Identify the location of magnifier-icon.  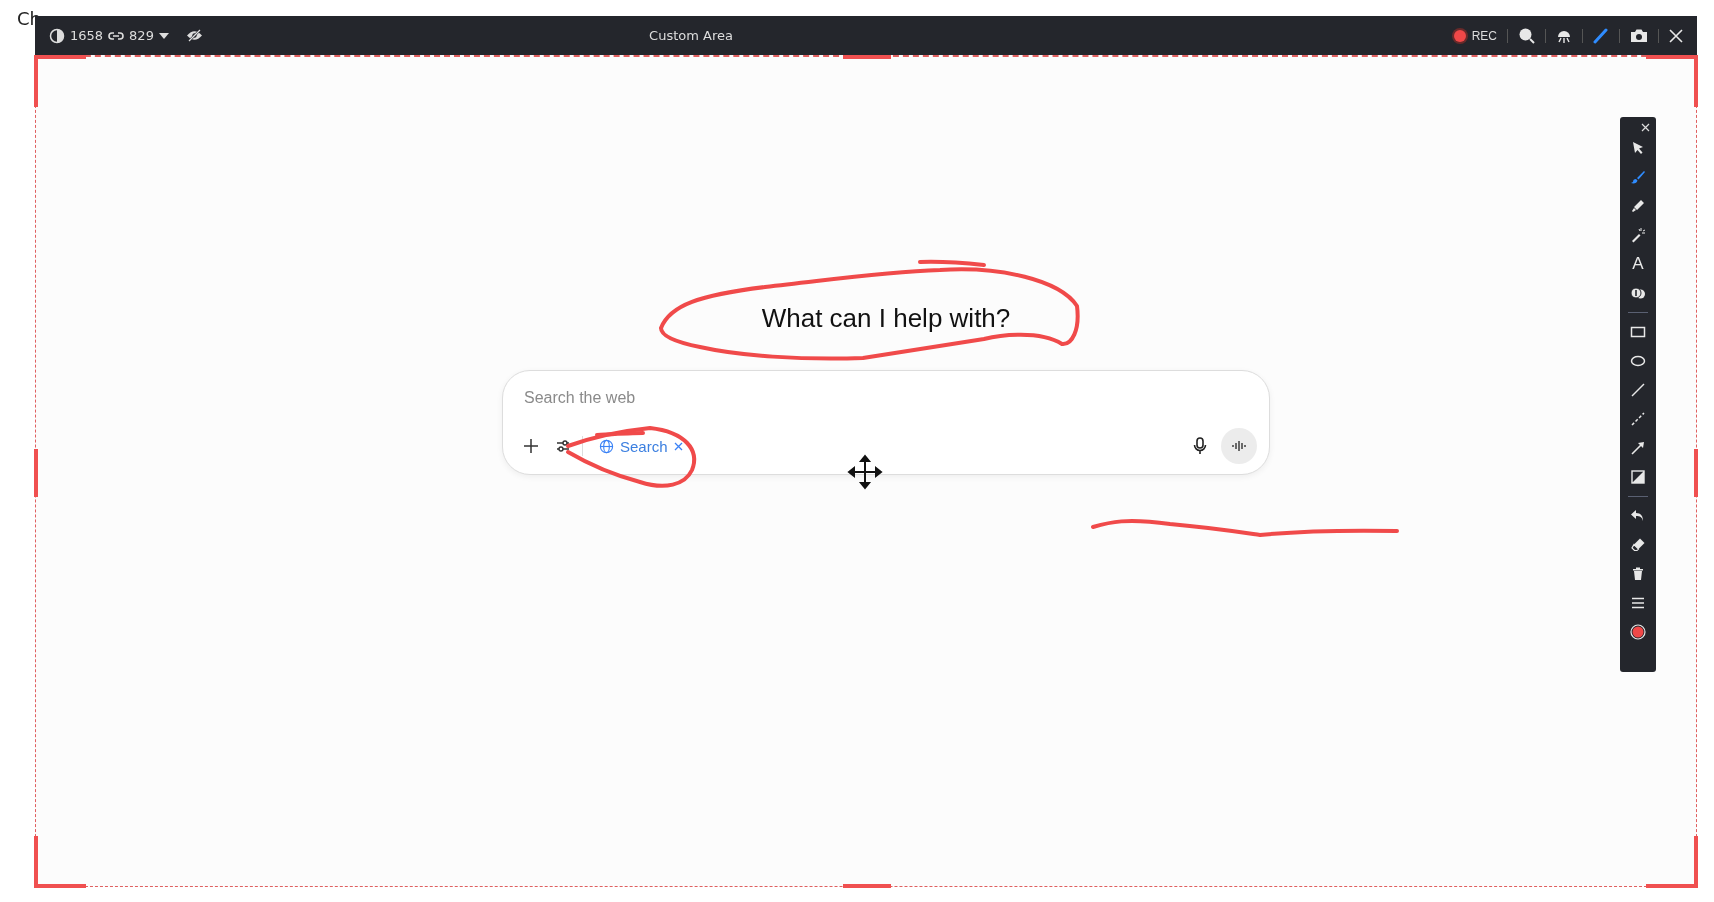
(1526, 35).